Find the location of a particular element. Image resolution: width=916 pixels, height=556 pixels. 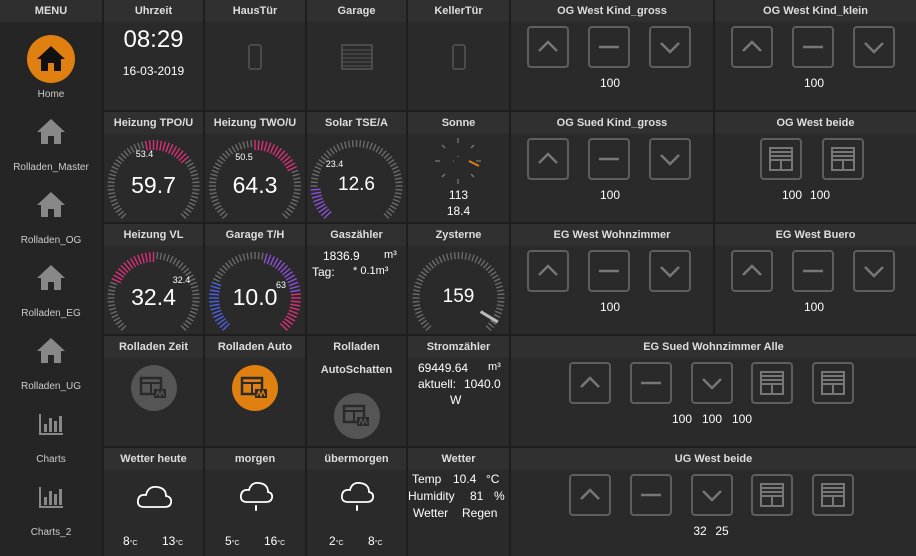

gauge-setpoint: 50.5 is located at coordinates (244, 157).